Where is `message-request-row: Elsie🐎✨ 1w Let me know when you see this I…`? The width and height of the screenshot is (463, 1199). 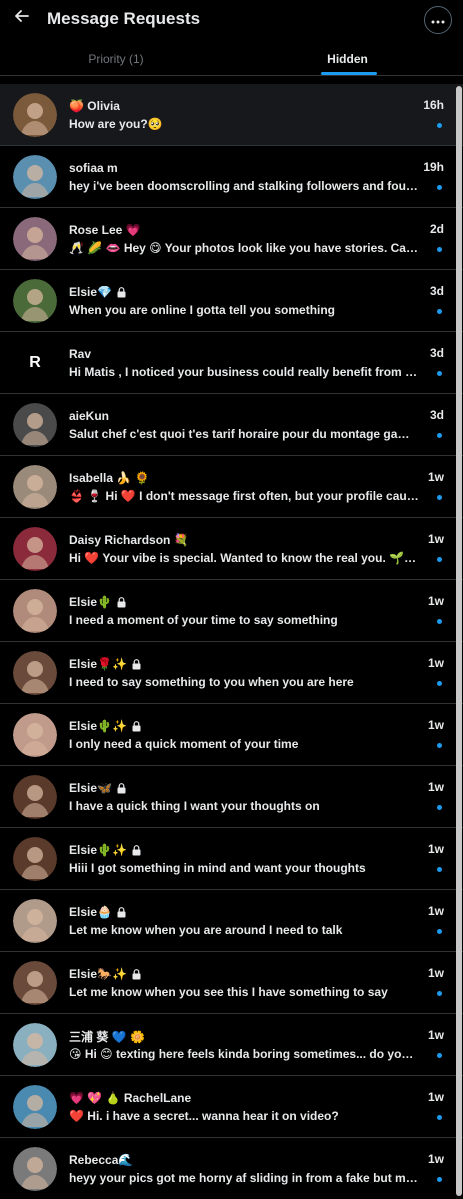 message-request-row: Elsie🐎✨ 1w Let me know when you see this I… is located at coordinates (231, 983).